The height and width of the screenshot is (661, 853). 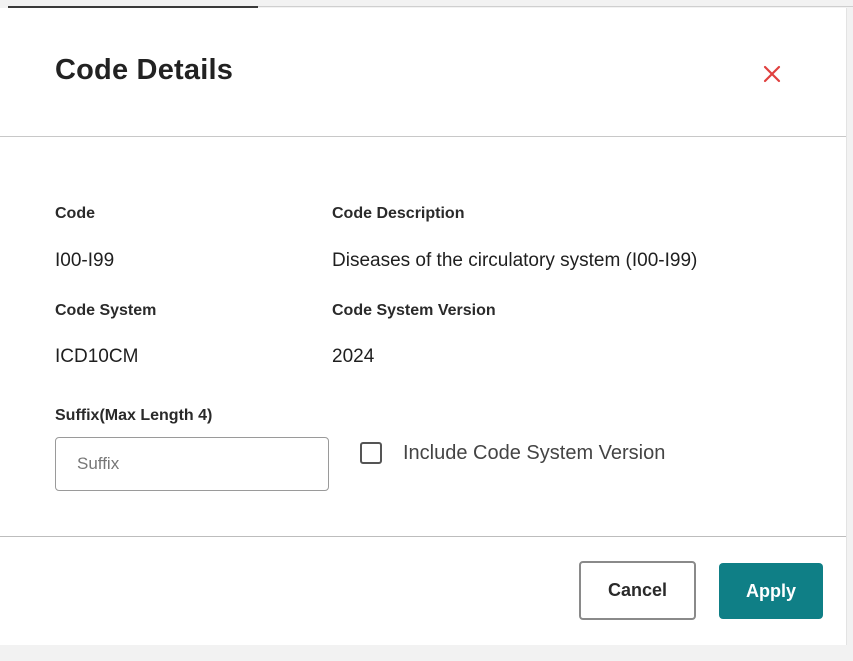 I want to click on code-system-version-label: Code System Version, so click(x=414, y=310).